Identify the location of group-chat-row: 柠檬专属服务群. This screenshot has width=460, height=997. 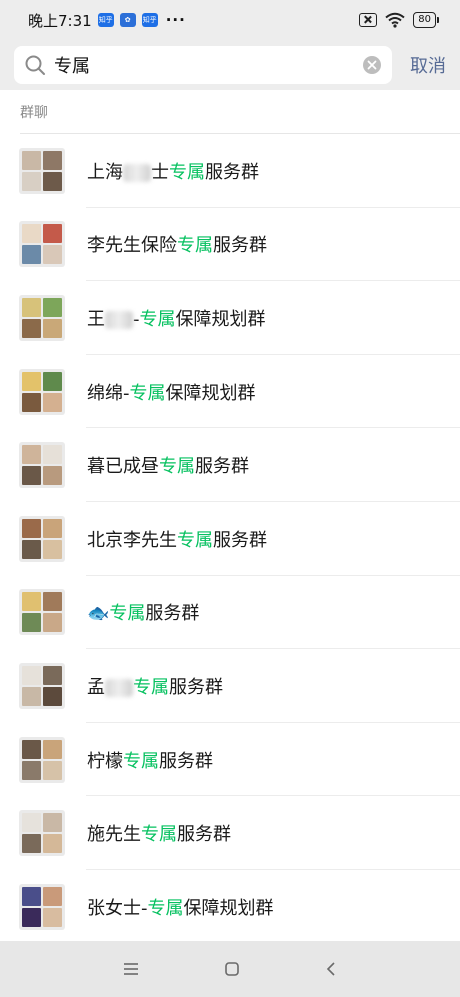
(230, 760).